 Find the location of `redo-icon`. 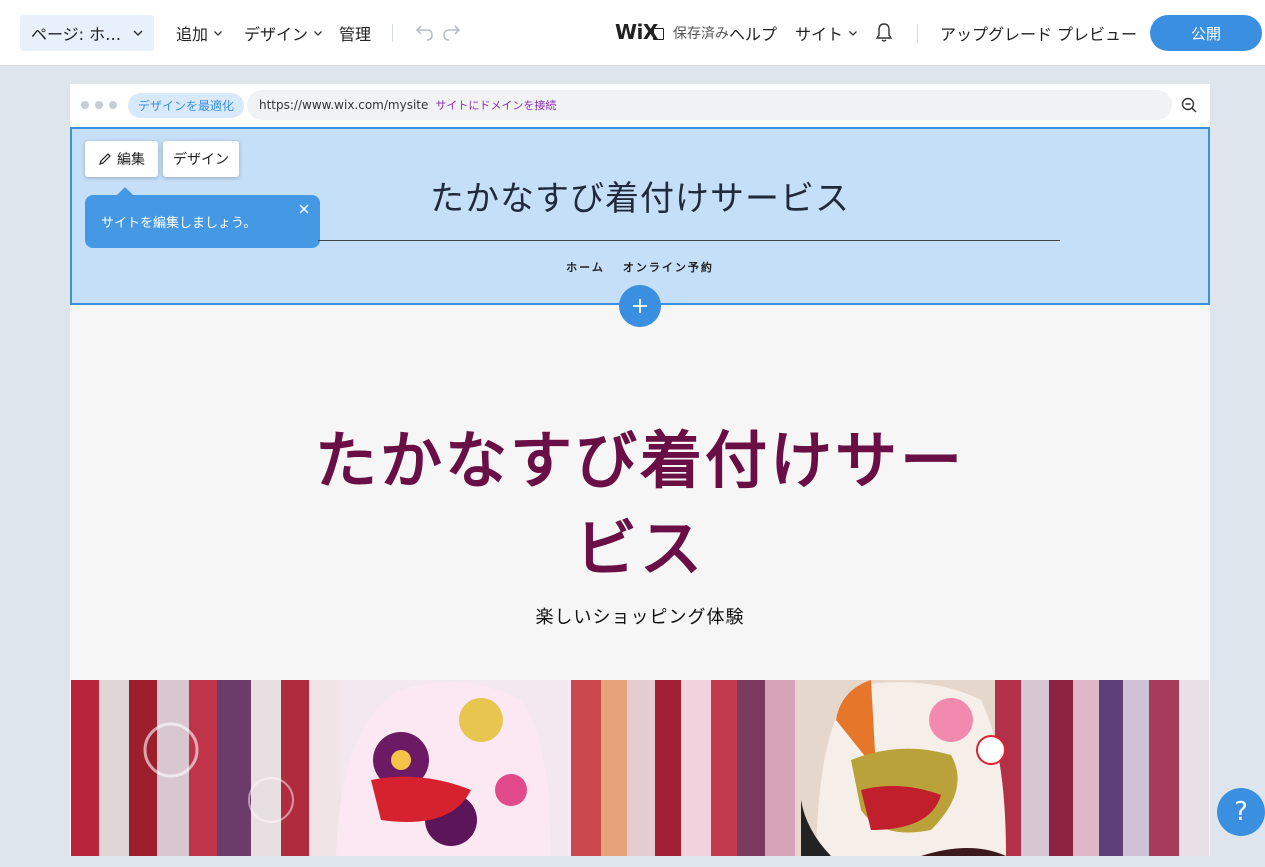

redo-icon is located at coordinates (451, 33).